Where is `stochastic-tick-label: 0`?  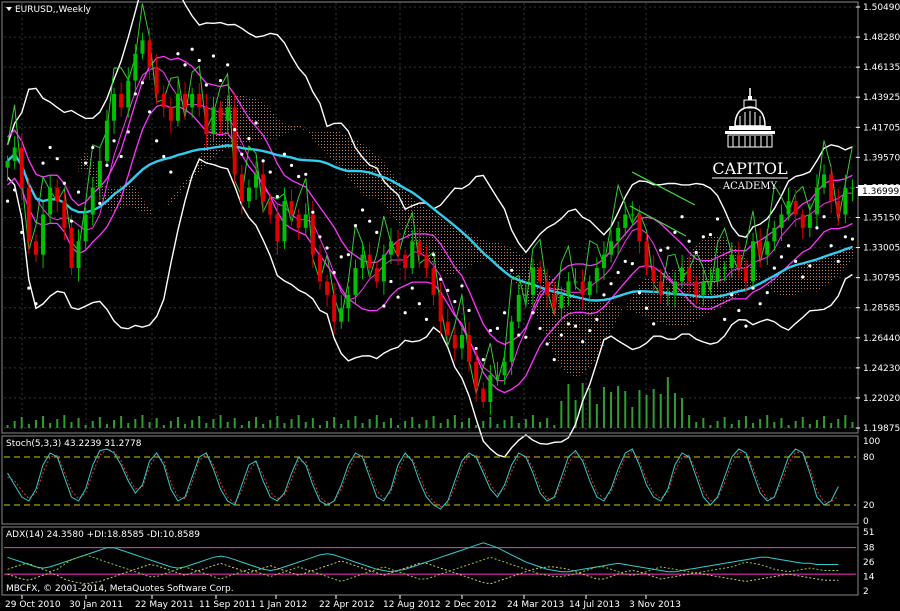
stochastic-tick-label: 0 is located at coordinates (866, 522).